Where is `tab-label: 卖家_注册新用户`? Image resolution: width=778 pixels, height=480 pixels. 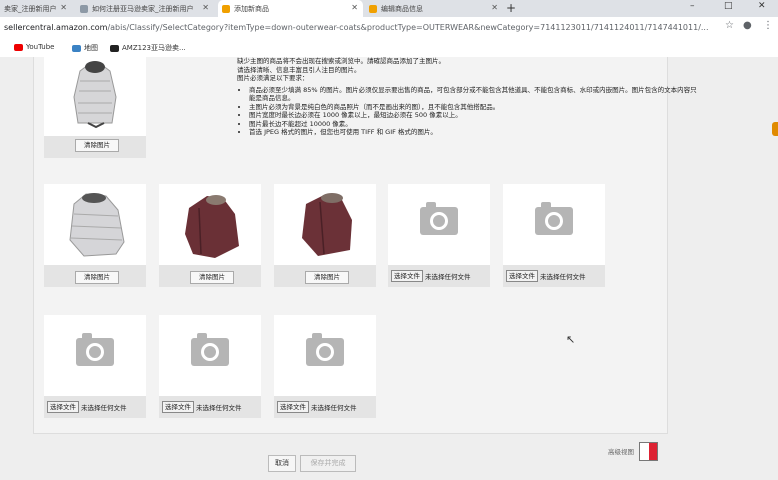 tab-label: 卖家_注册新用户 is located at coordinates (30, 8).